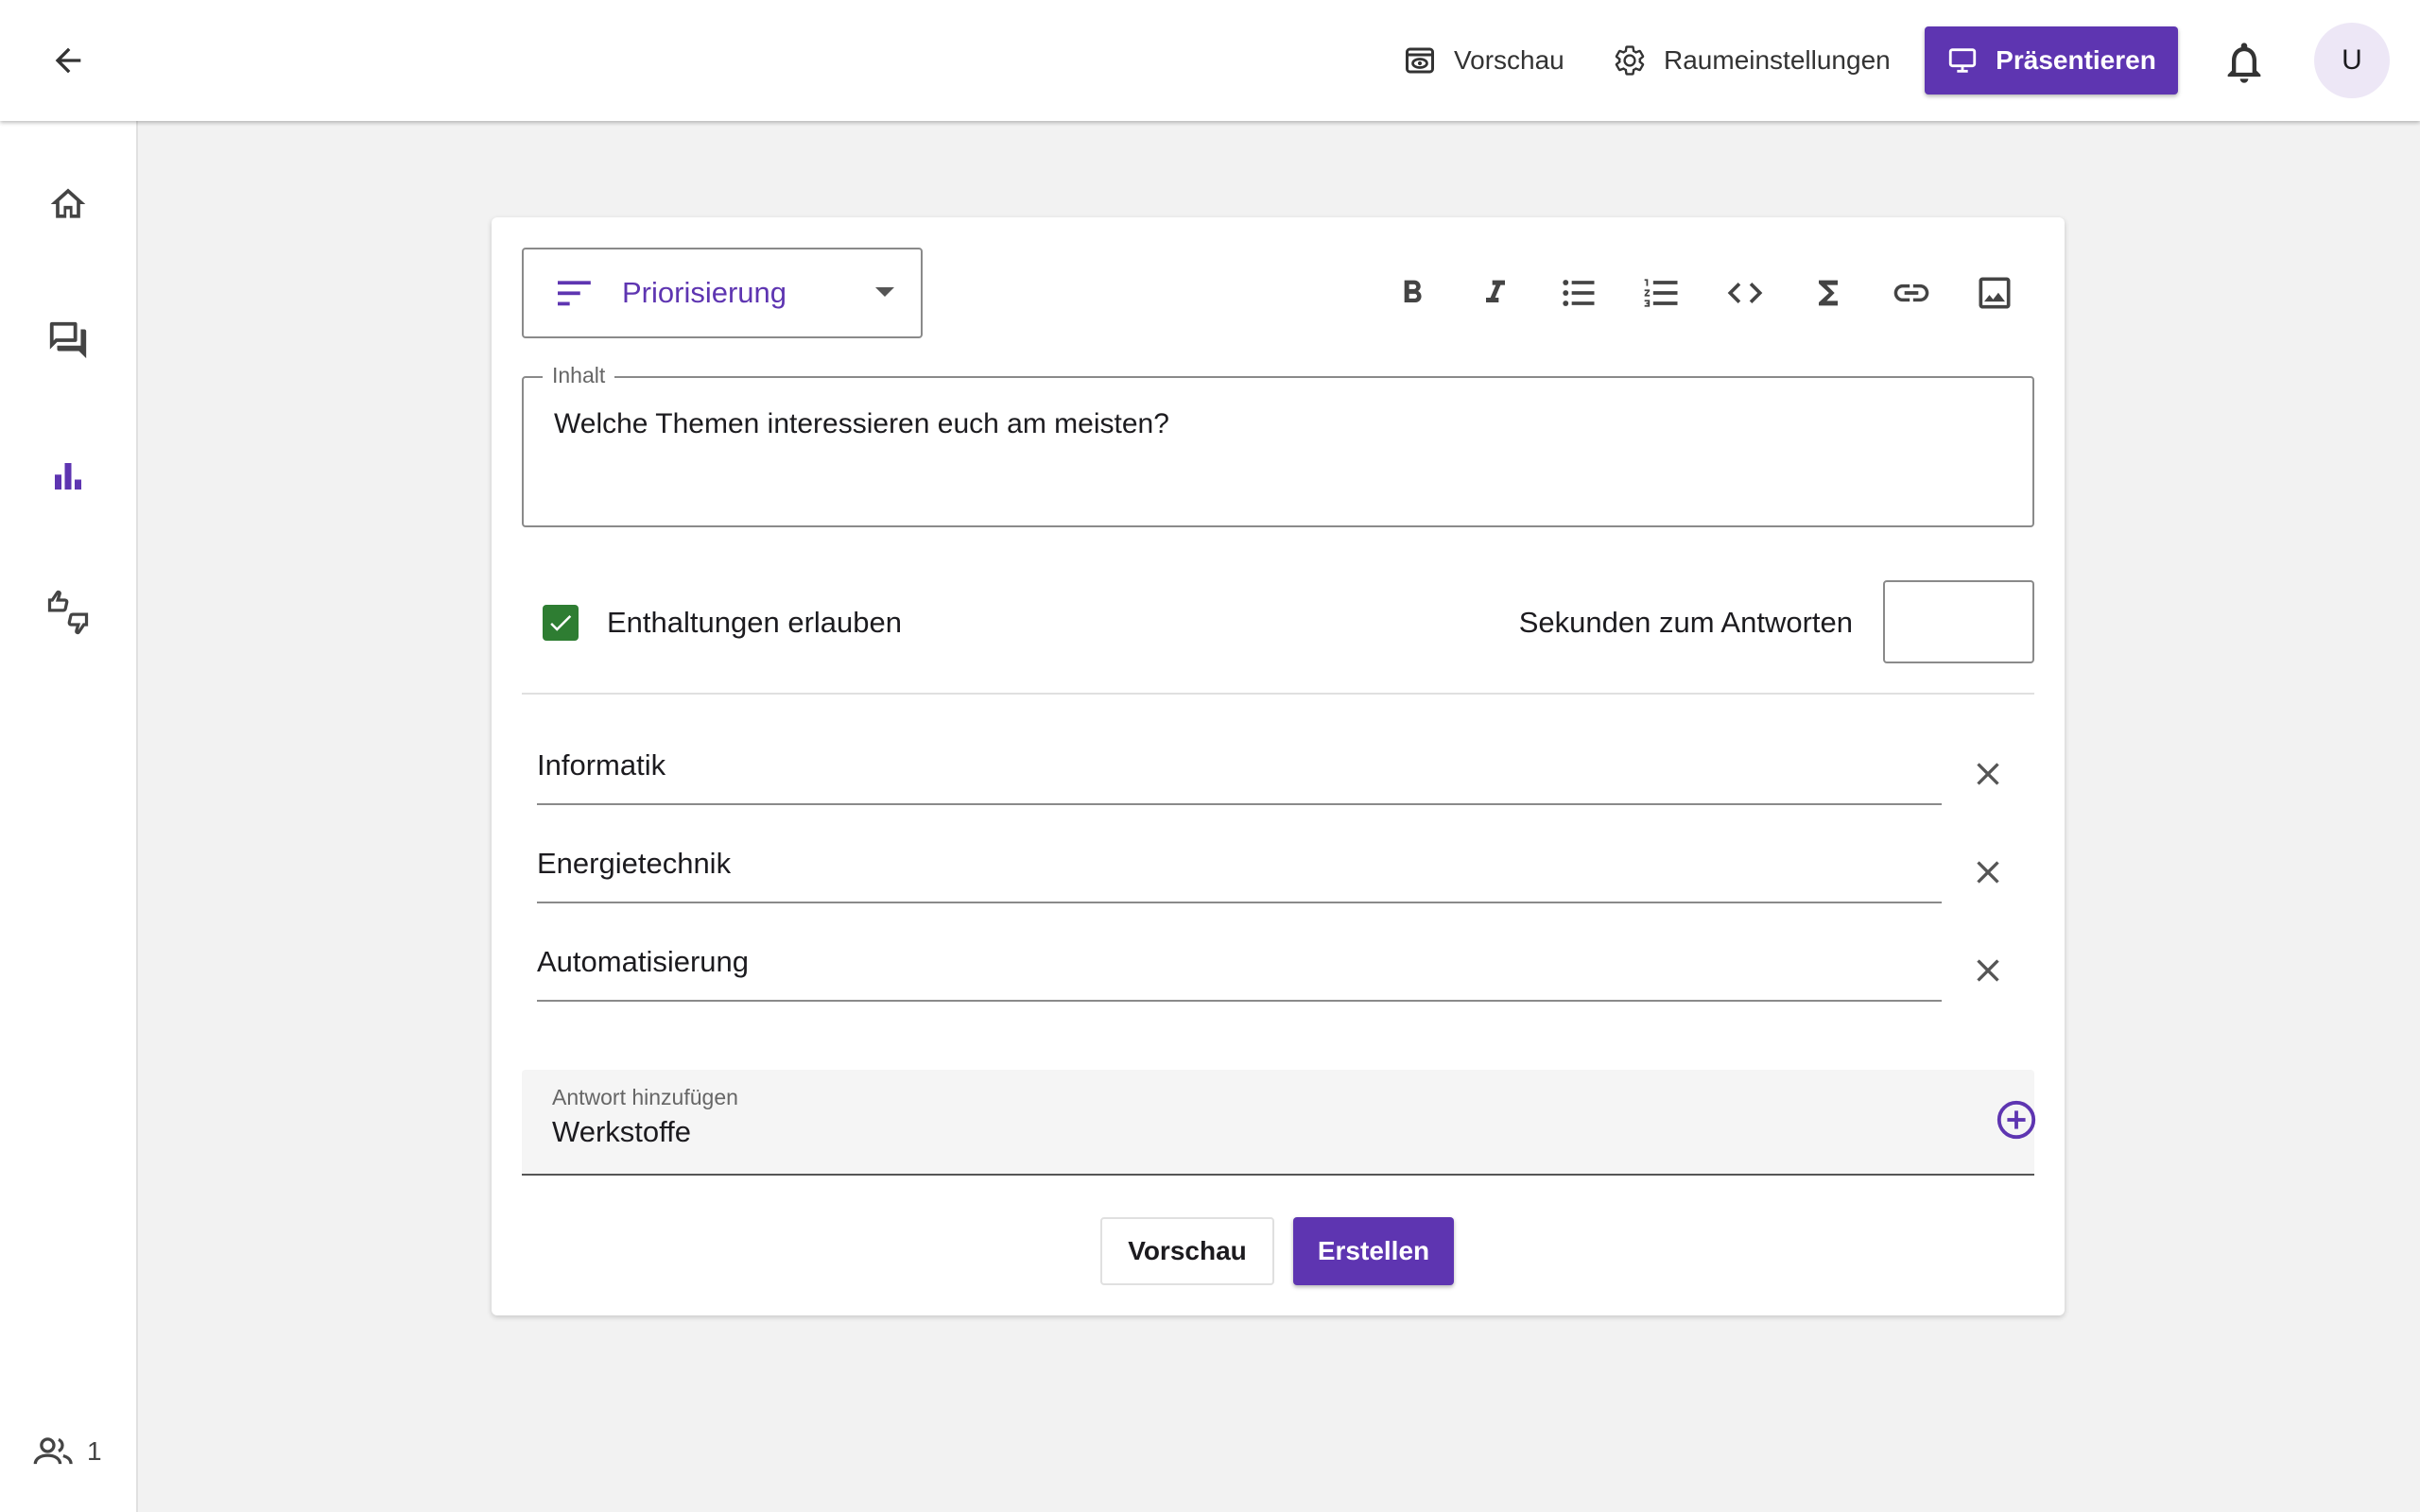  I want to click on sidebar-item-content, so click(68, 476).